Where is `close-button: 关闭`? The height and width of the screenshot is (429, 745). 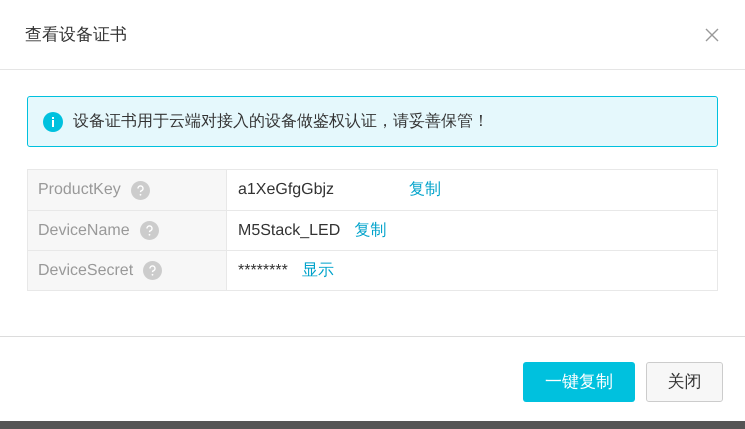 close-button: 关闭 is located at coordinates (684, 382).